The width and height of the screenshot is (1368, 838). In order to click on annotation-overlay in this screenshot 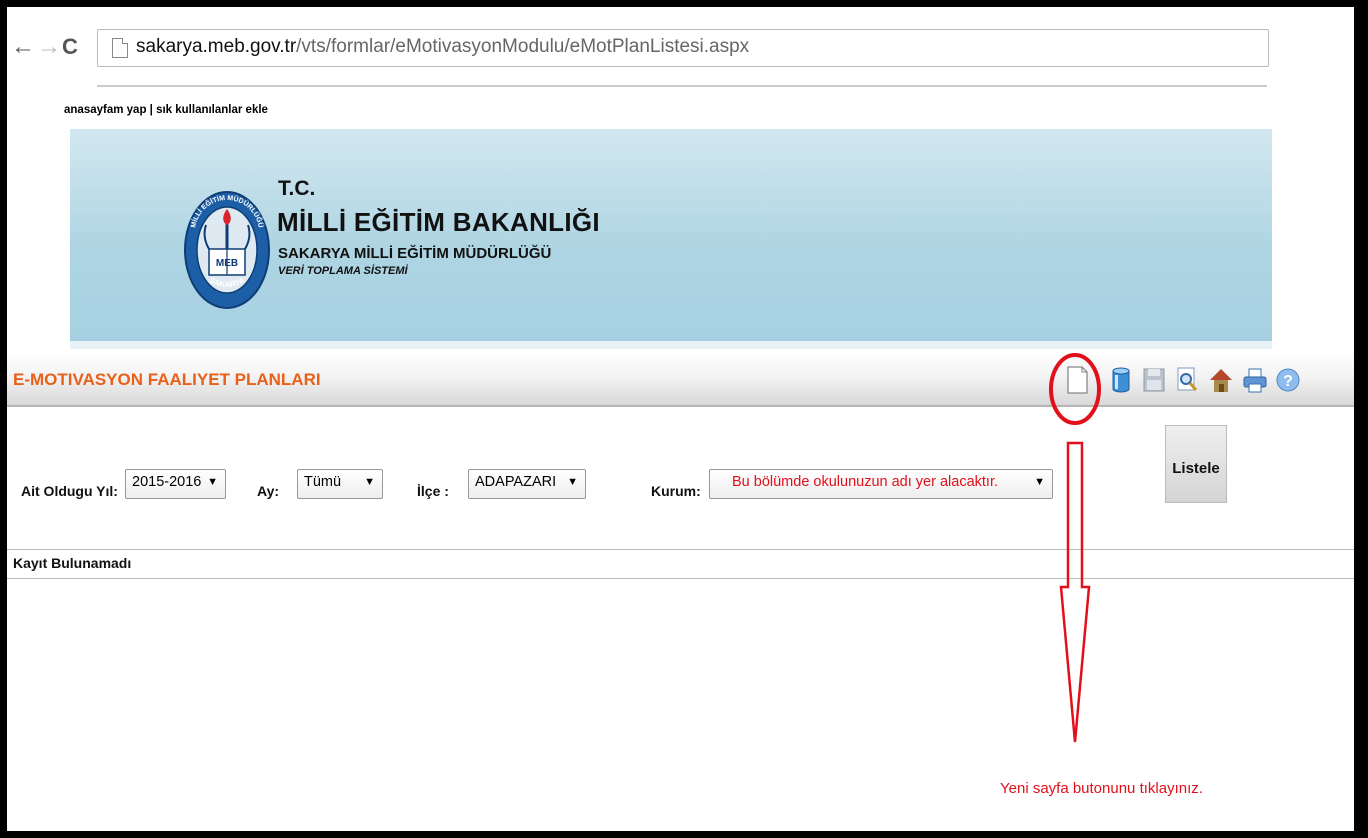, I will do `click(1075, 548)`.